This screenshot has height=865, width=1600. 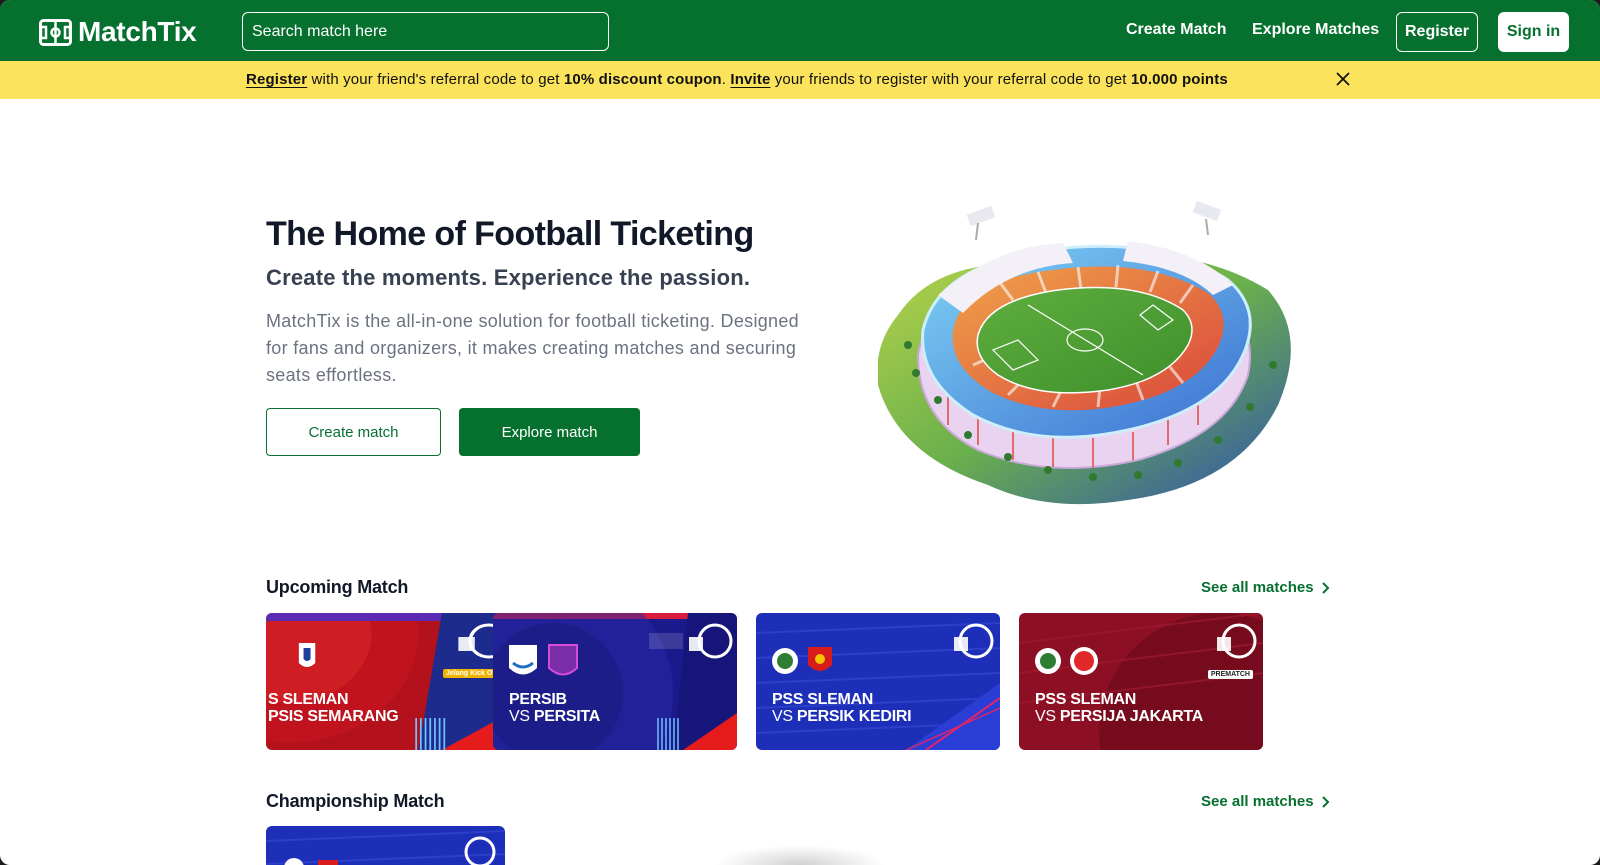 I want to click on championship-see-all-link: See all matches, so click(x=1265, y=801).